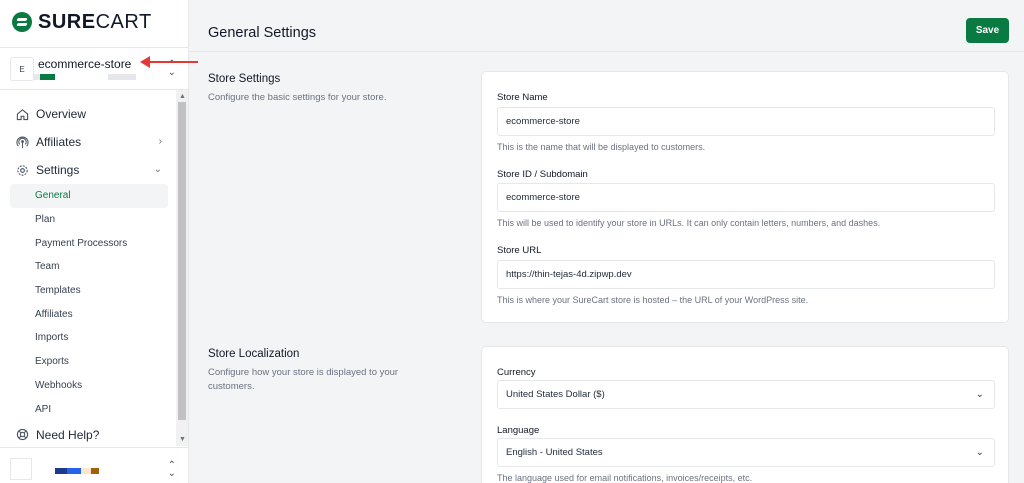 The image size is (1024, 483). What do you see at coordinates (88, 267) in the screenshot?
I see `sidebar-subitem-team: Team` at bounding box center [88, 267].